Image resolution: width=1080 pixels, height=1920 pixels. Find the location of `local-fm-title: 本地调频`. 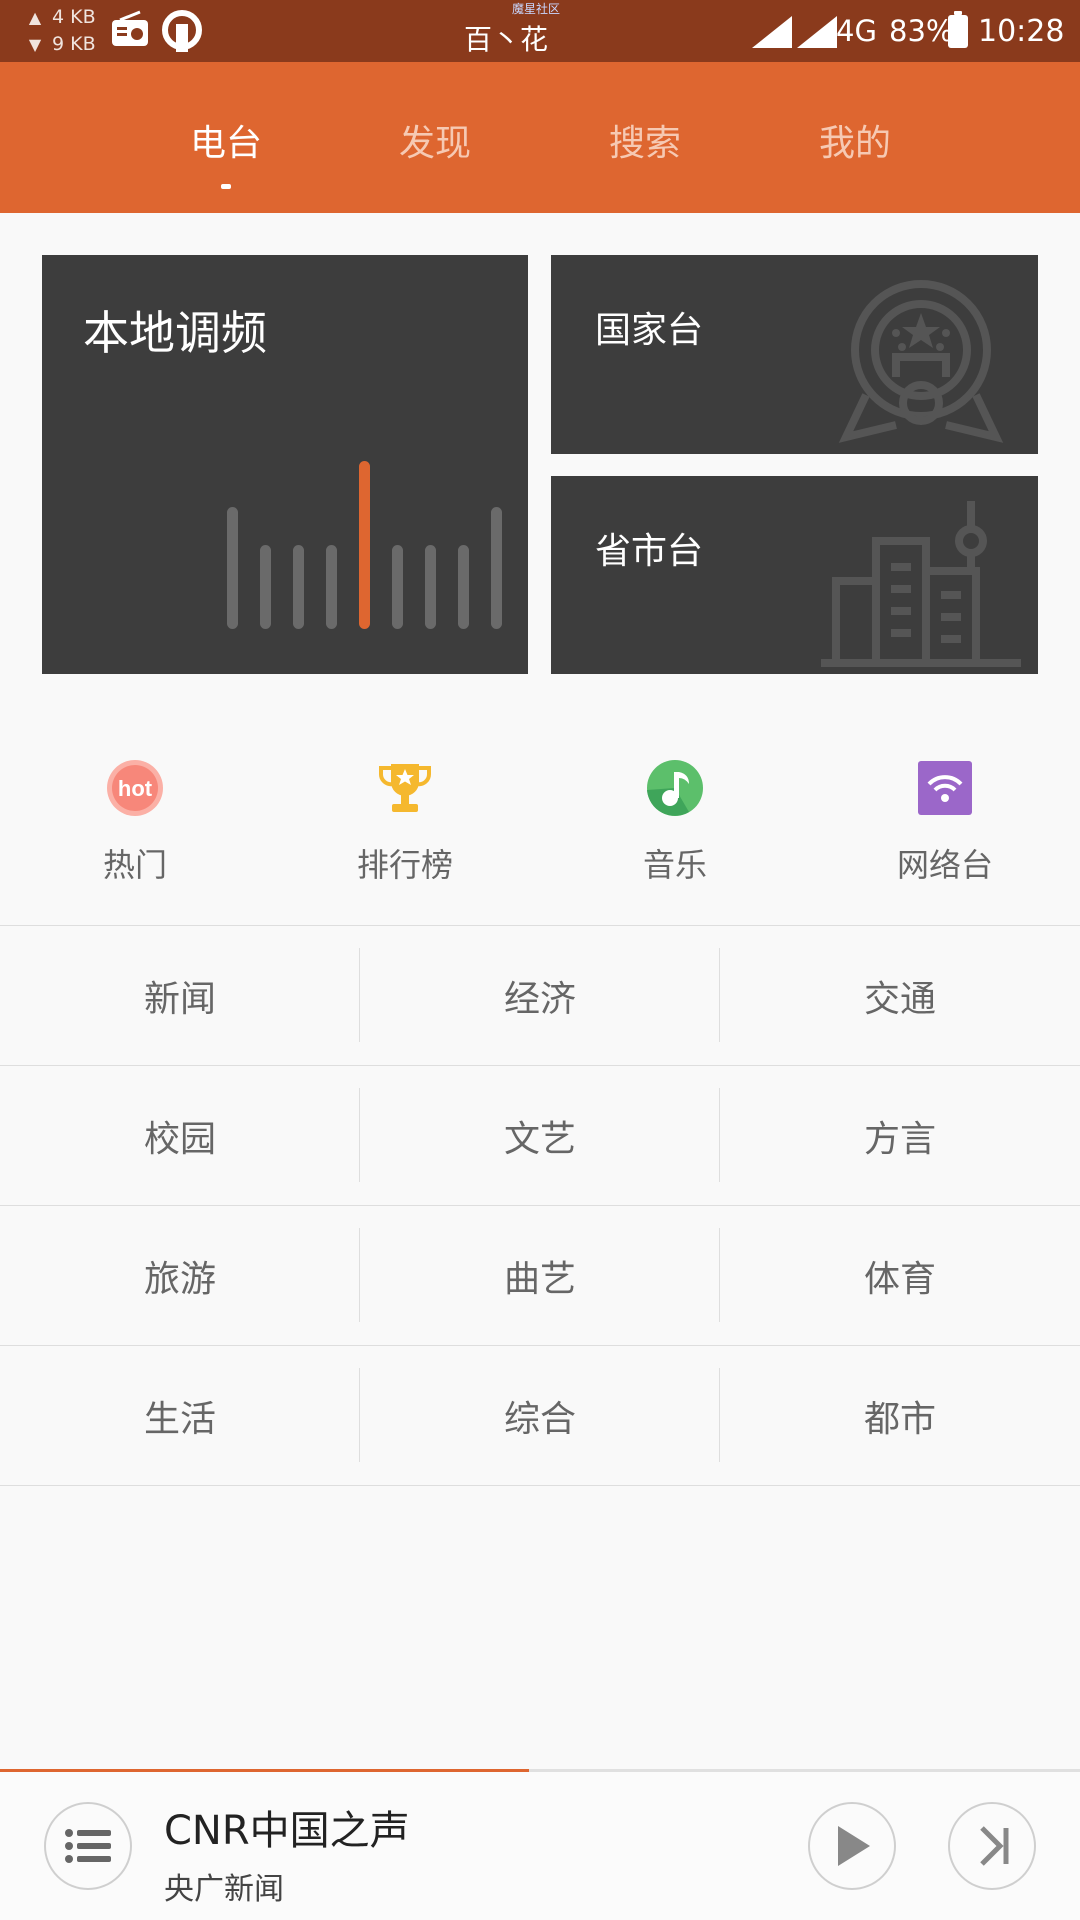

local-fm-title: 本地调频 is located at coordinates (175, 333).